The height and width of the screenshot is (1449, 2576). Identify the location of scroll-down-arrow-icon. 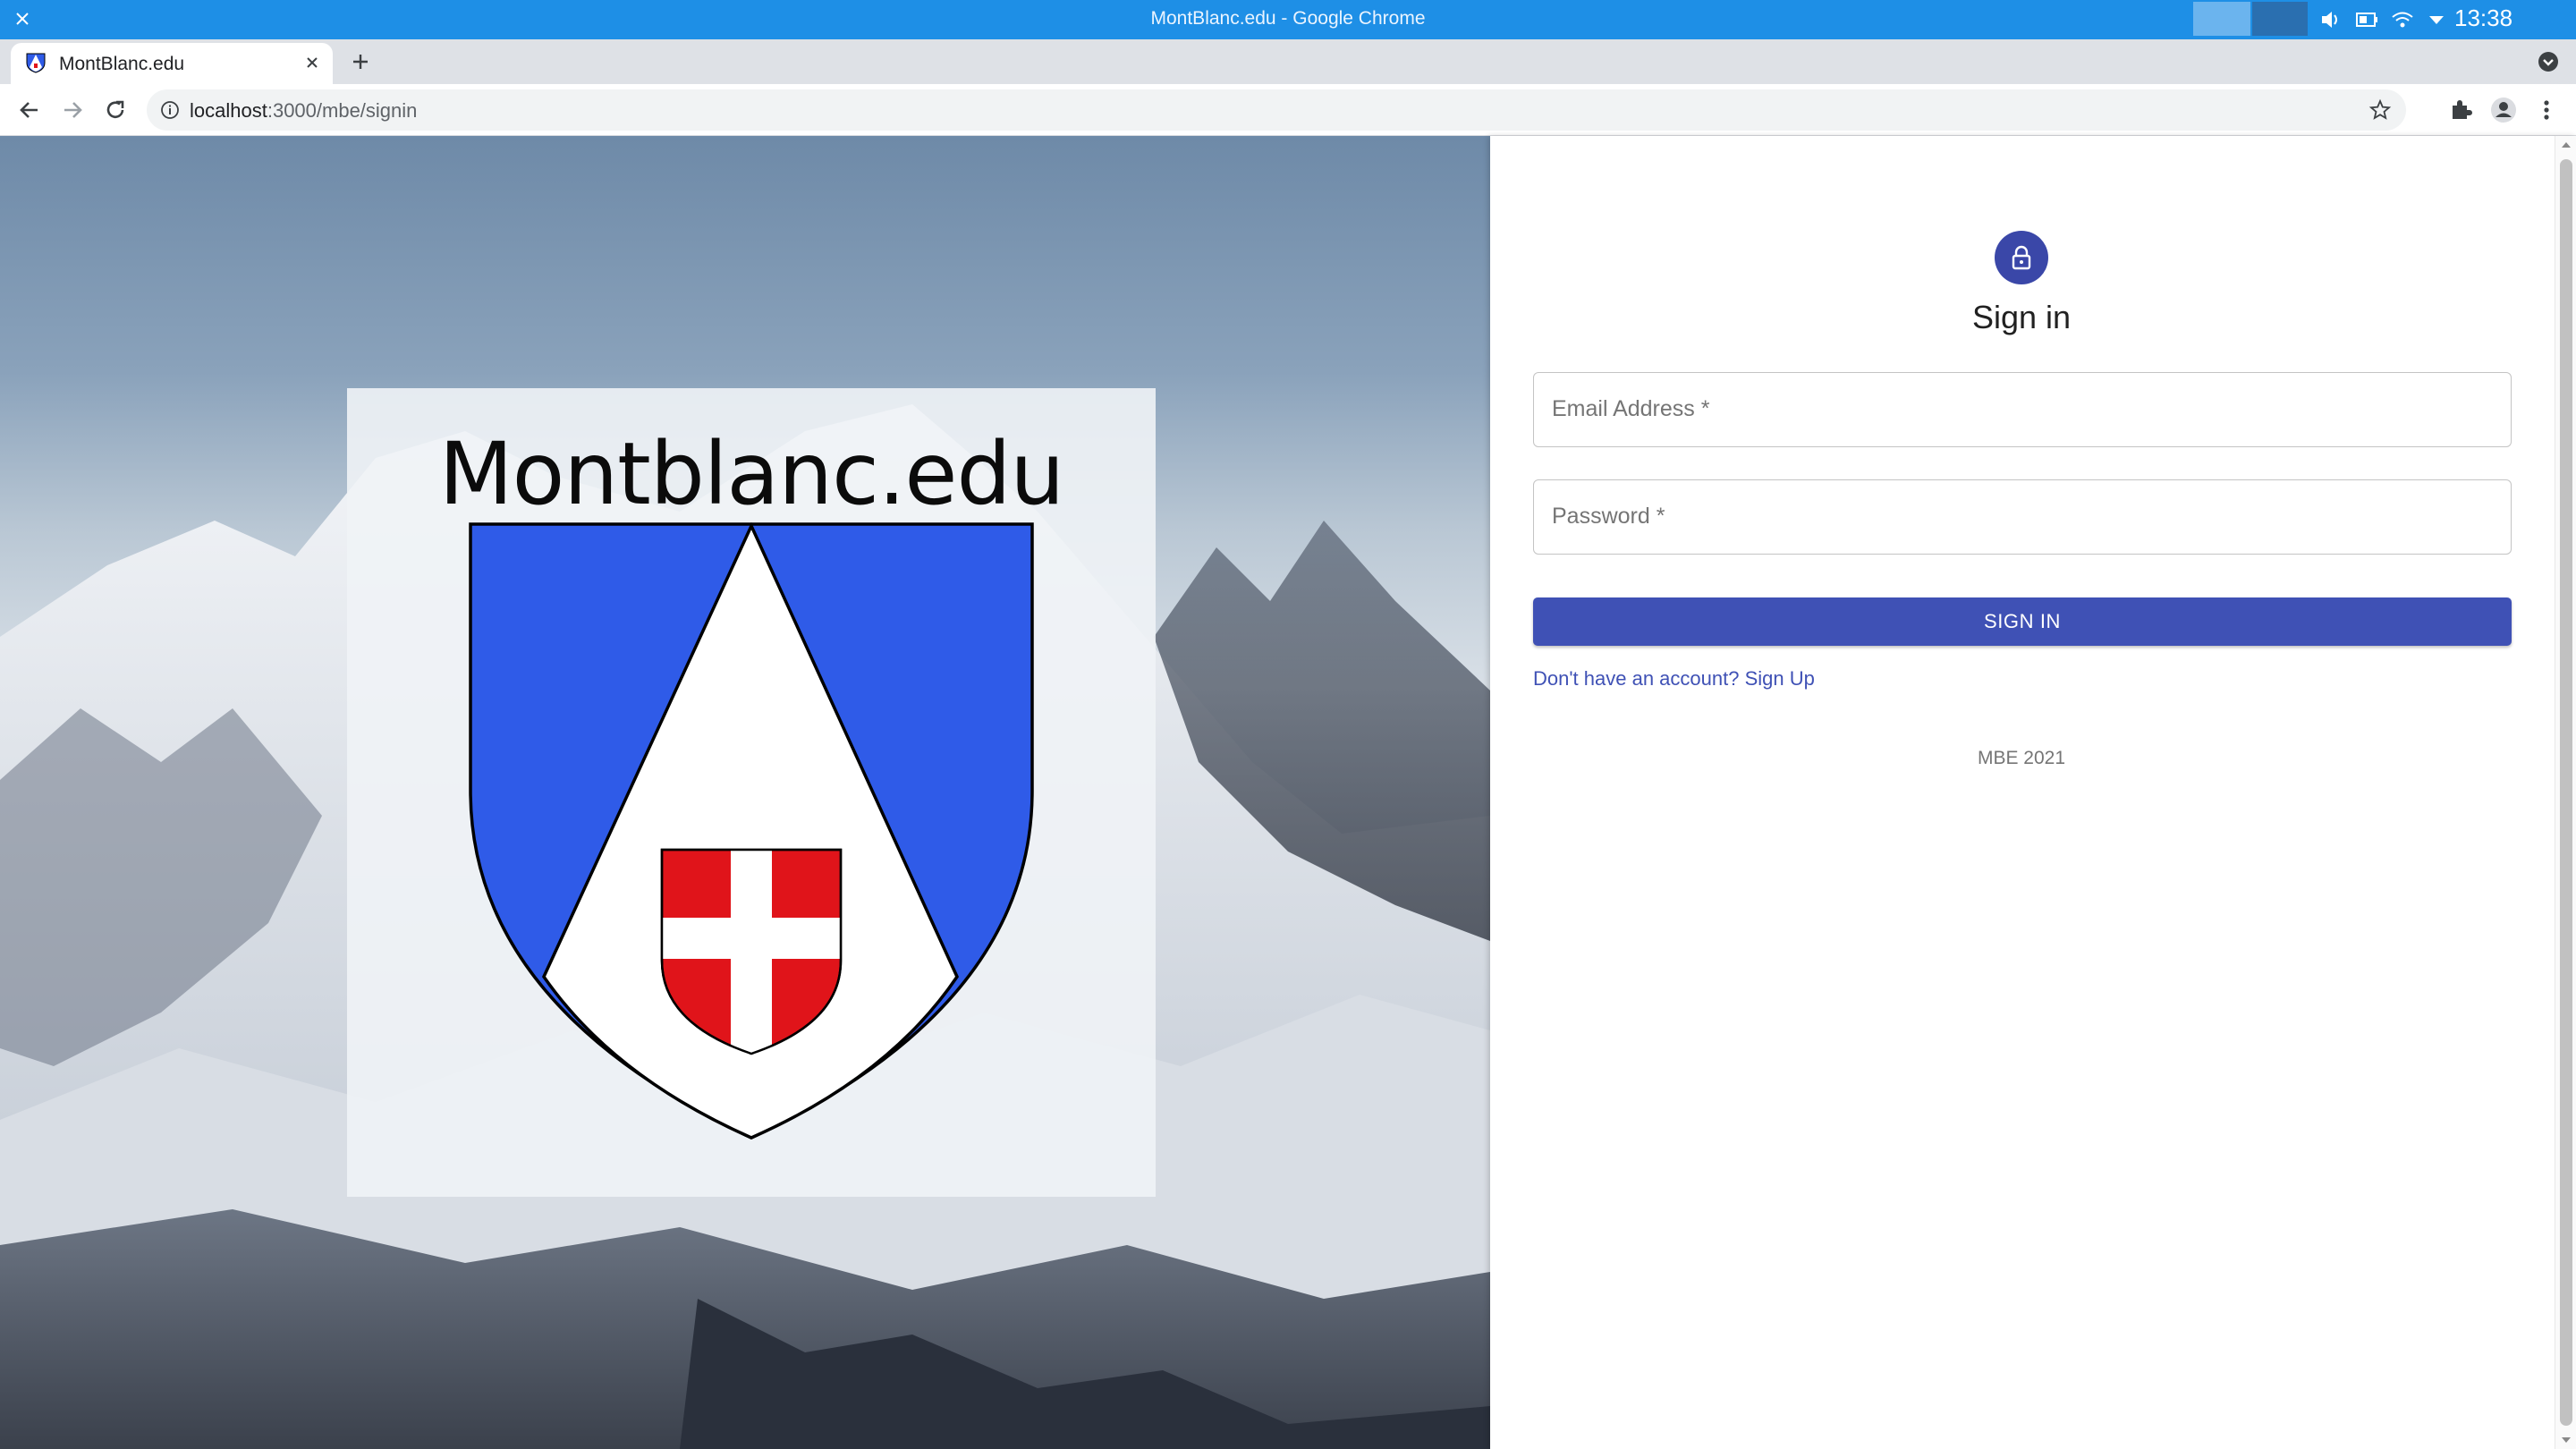
(2566, 1440).